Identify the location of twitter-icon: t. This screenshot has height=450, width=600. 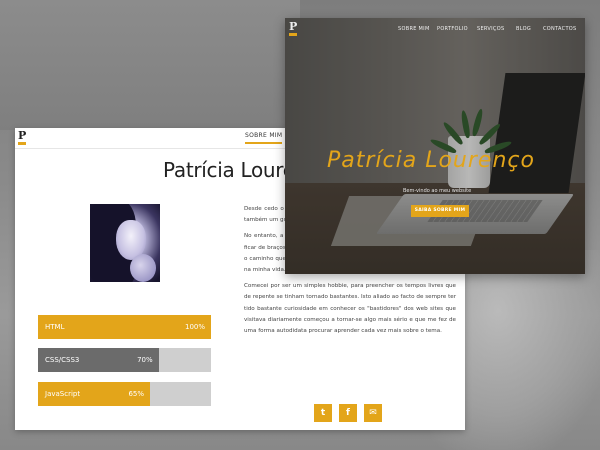
(323, 413).